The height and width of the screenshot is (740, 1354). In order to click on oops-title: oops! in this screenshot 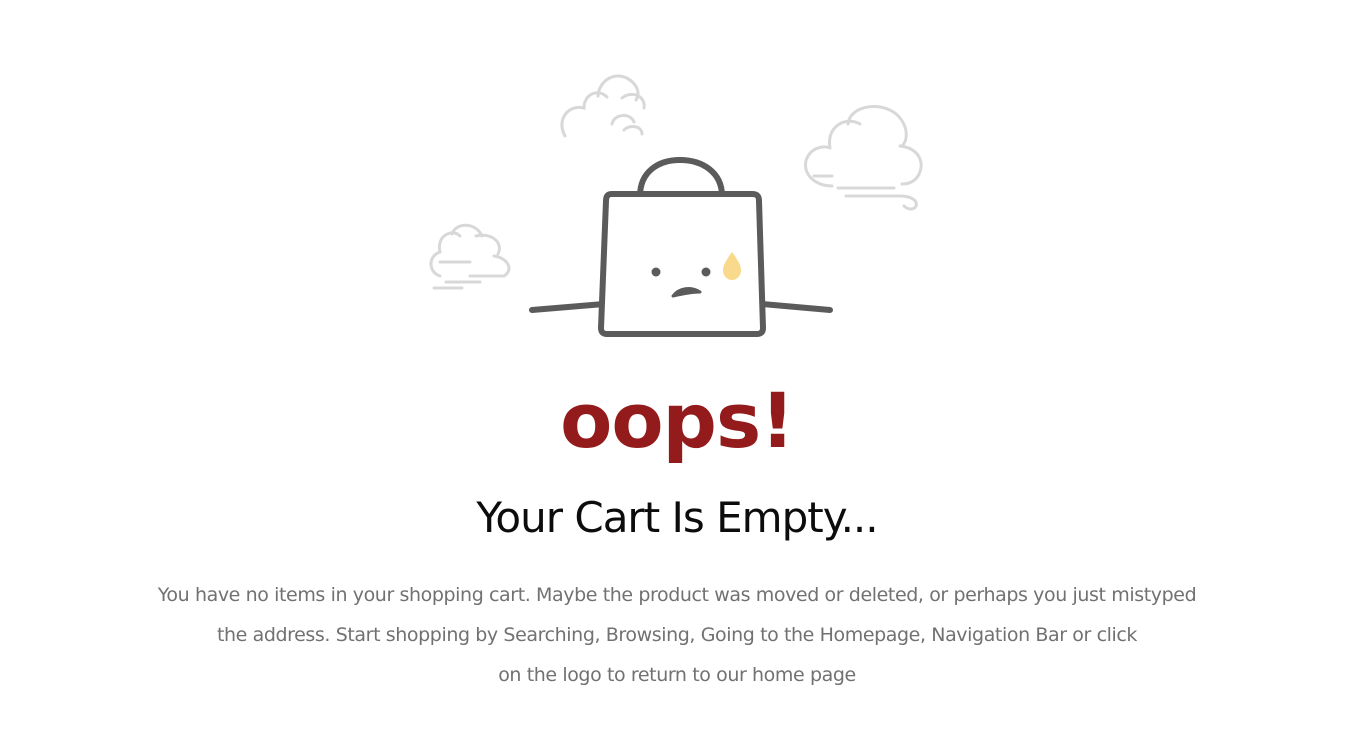, I will do `click(677, 420)`.